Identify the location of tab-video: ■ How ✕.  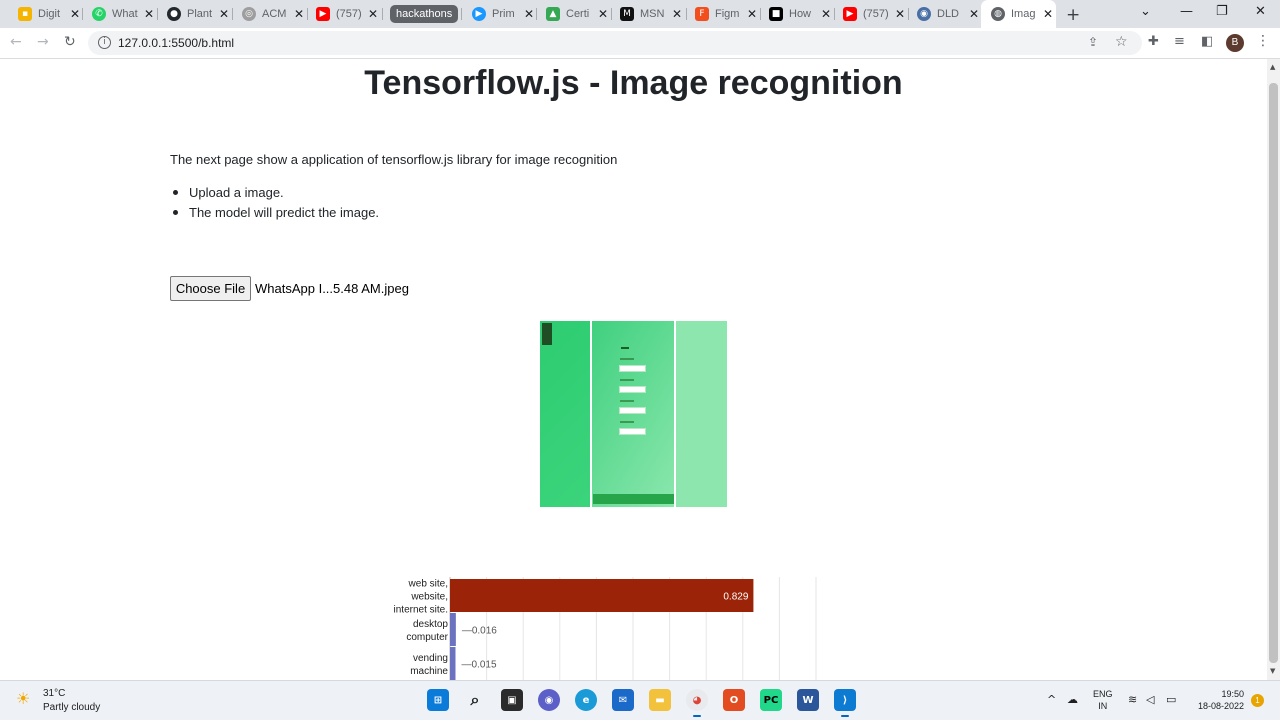
(800, 14).